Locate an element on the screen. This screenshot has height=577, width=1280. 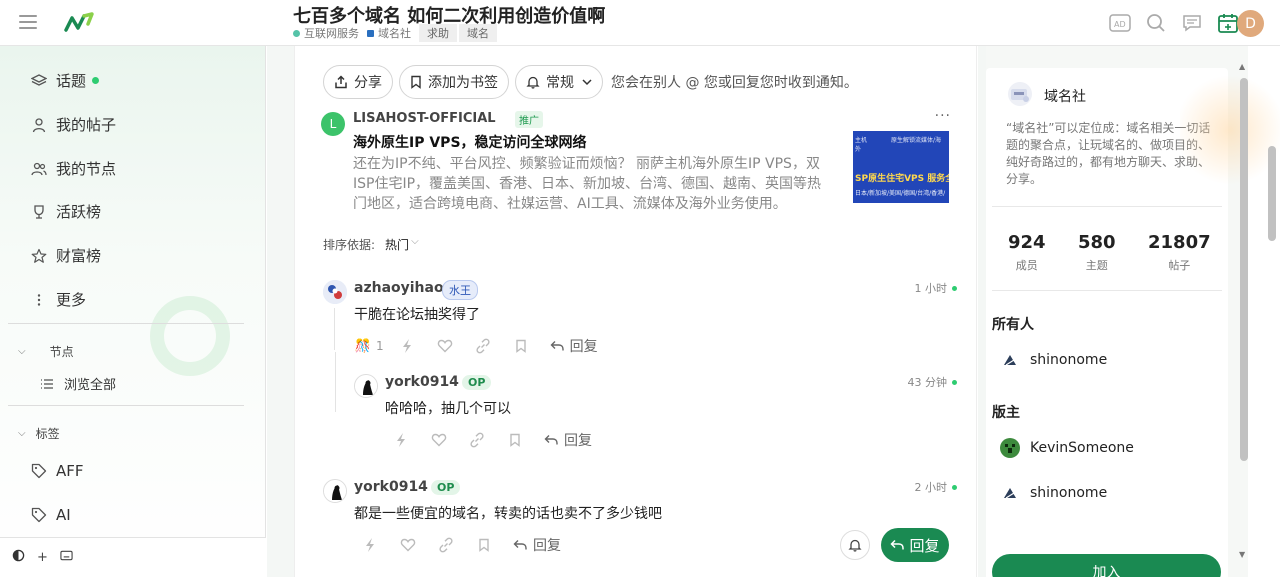
party-reaction-icon: 🎊 is located at coordinates (363, 346).